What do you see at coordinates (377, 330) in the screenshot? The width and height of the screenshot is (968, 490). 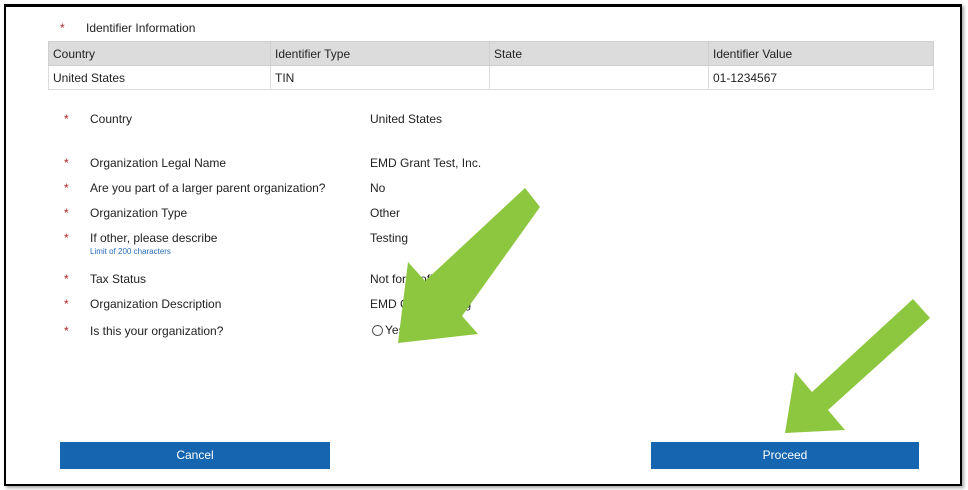 I see `yes-radio` at bounding box center [377, 330].